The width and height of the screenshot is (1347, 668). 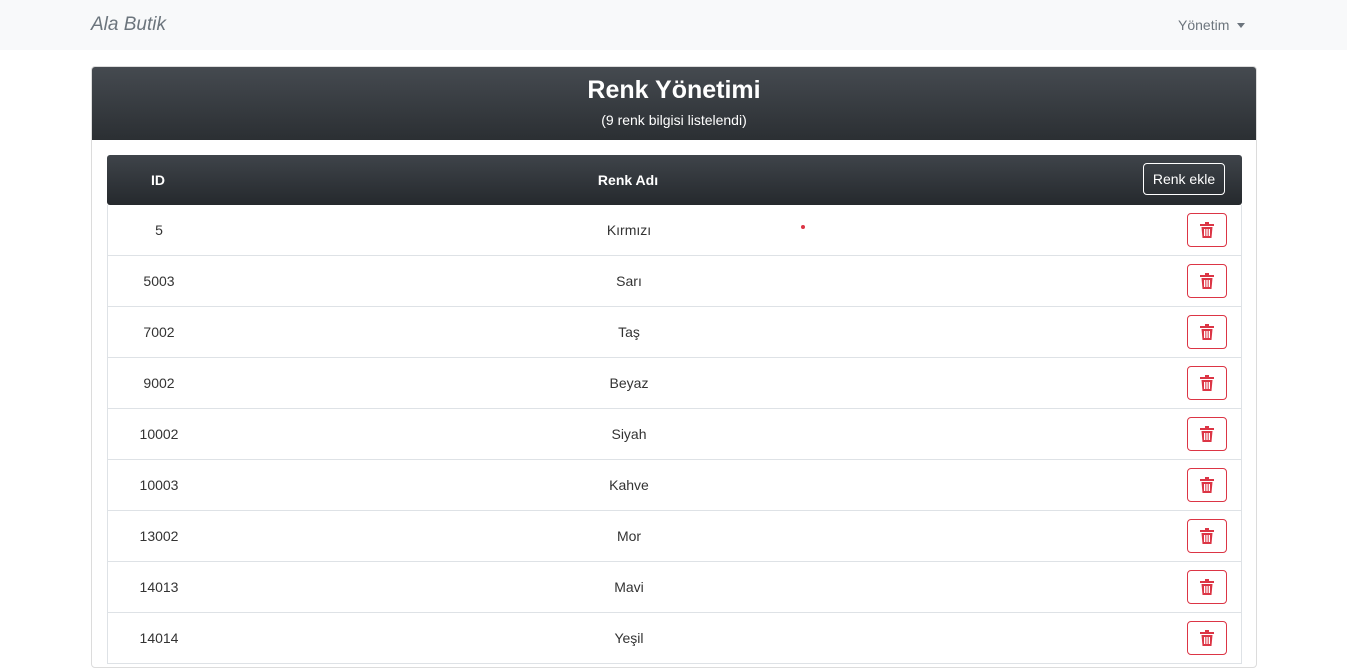 What do you see at coordinates (159, 230) in the screenshot?
I see `cell-id: 5` at bounding box center [159, 230].